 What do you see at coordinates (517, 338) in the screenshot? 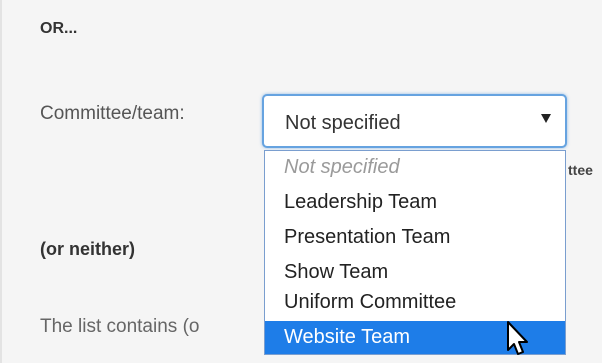
I see `mouse-pointer-icon` at bounding box center [517, 338].